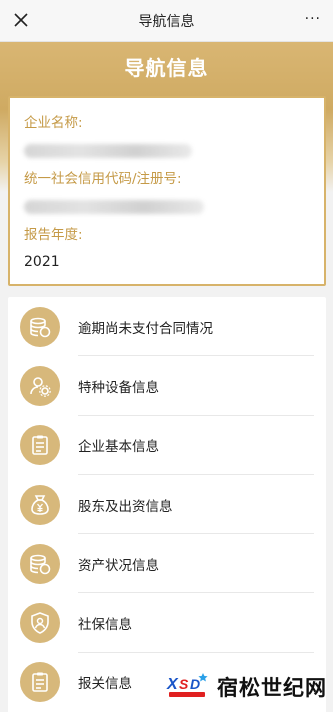  I want to click on page-title: 导航信息, so click(166, 21).